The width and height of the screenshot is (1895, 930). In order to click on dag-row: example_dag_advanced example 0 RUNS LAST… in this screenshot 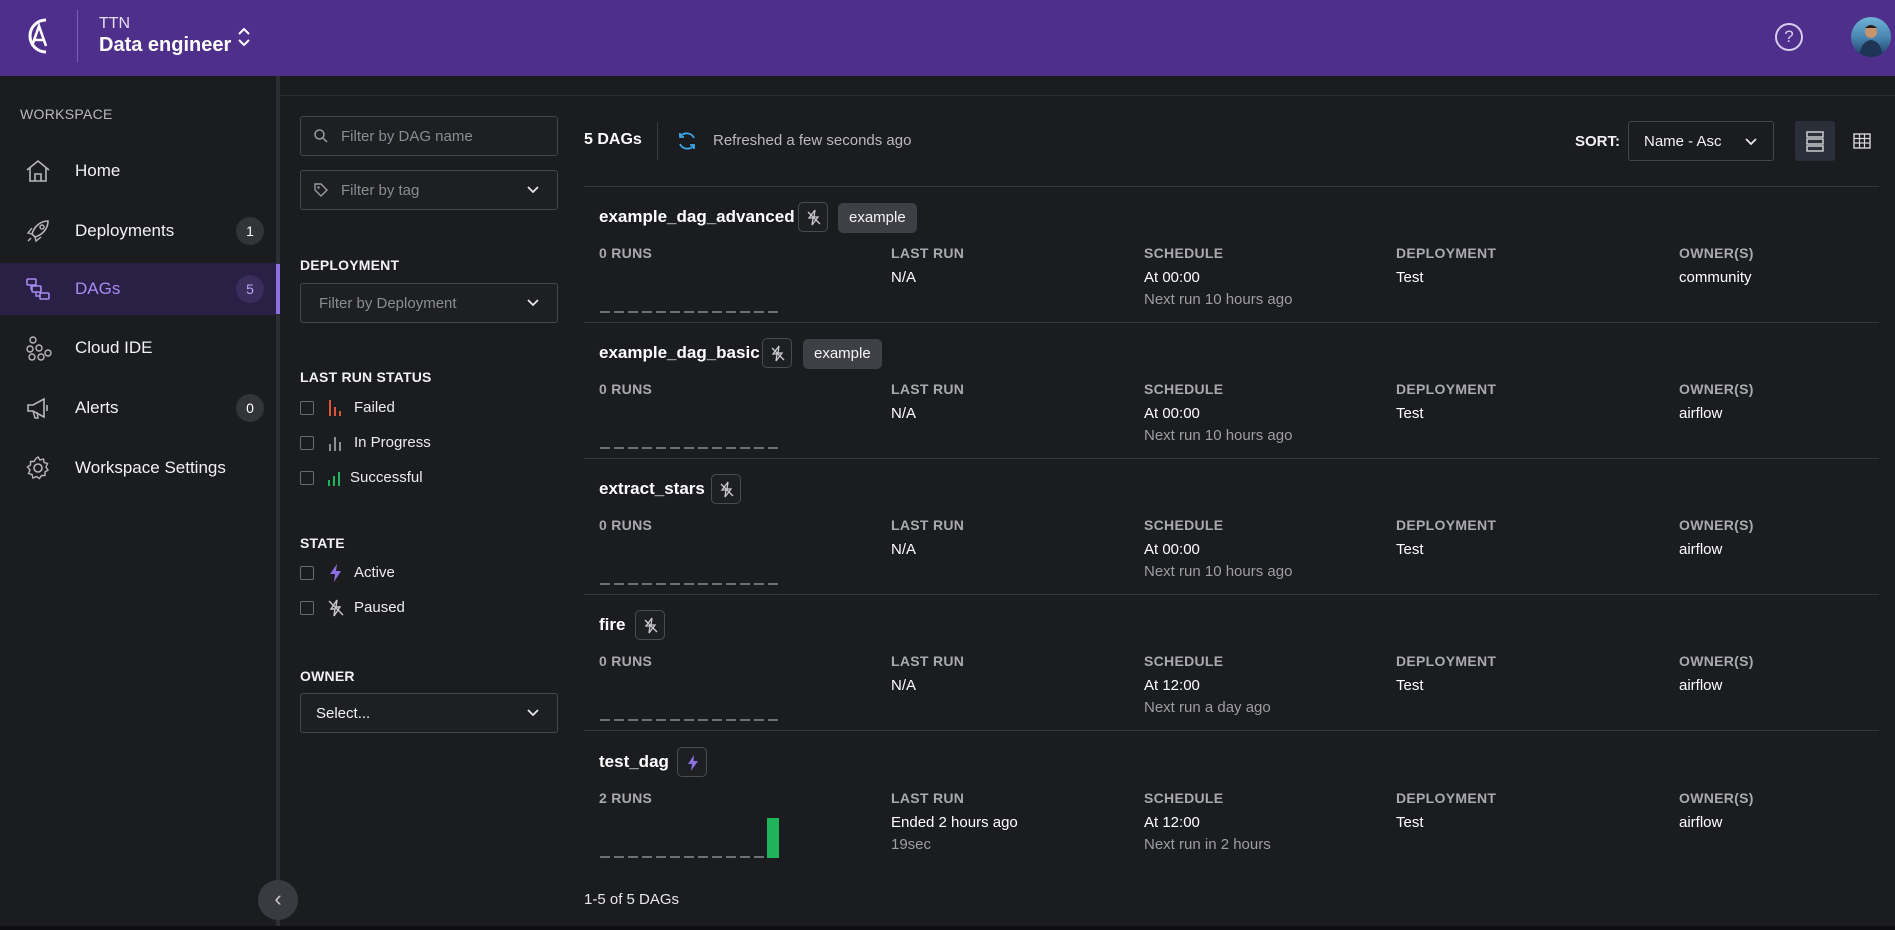, I will do `click(1231, 255)`.